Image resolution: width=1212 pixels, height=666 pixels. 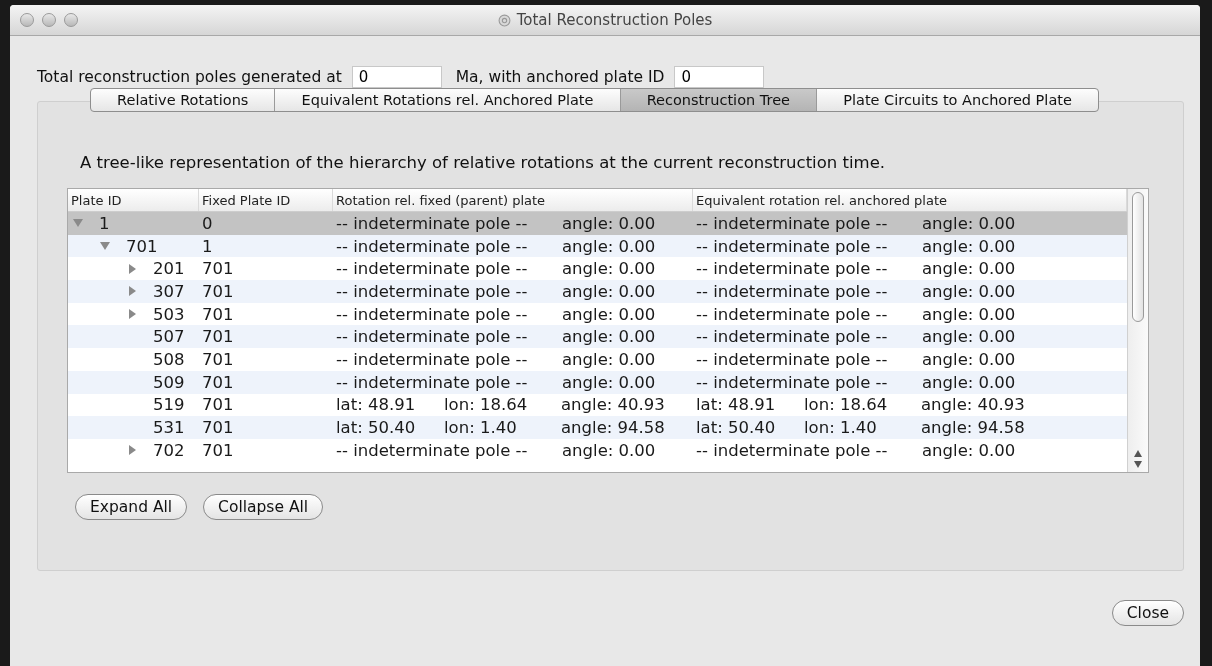 I want to click on tree-row: 701 1 -- indeterminate pole -- angle: 0.00 -- indeterminate pole -- angle: 0.00, so click(x=597, y=246).